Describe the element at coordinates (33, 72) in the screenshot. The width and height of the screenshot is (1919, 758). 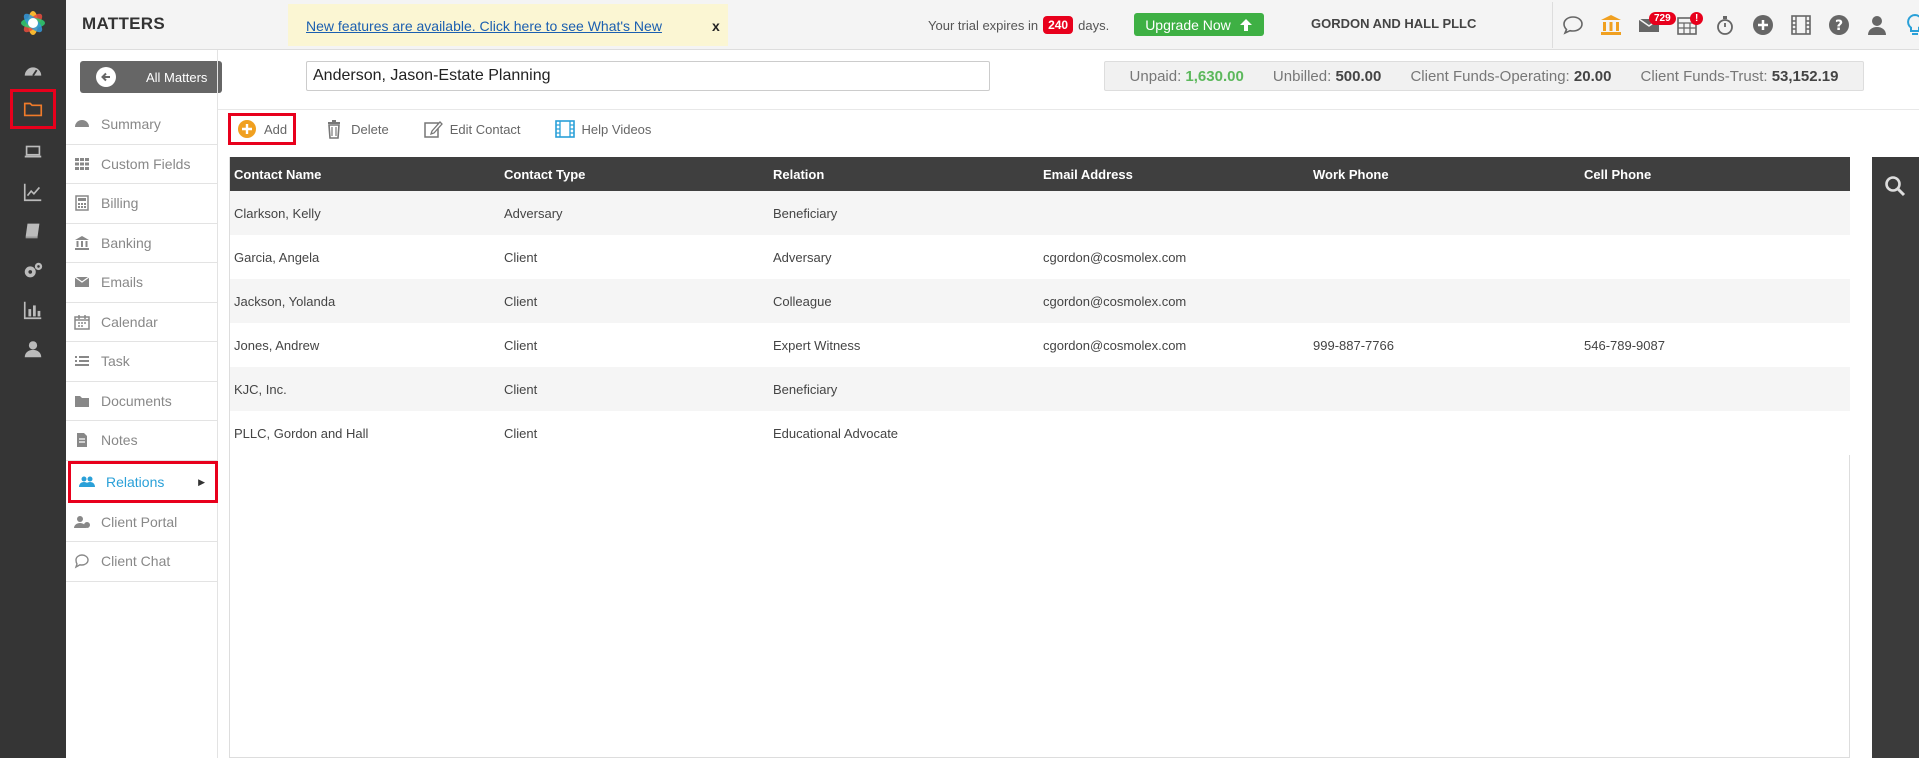
I see `dashboard-rail-icon` at that location.